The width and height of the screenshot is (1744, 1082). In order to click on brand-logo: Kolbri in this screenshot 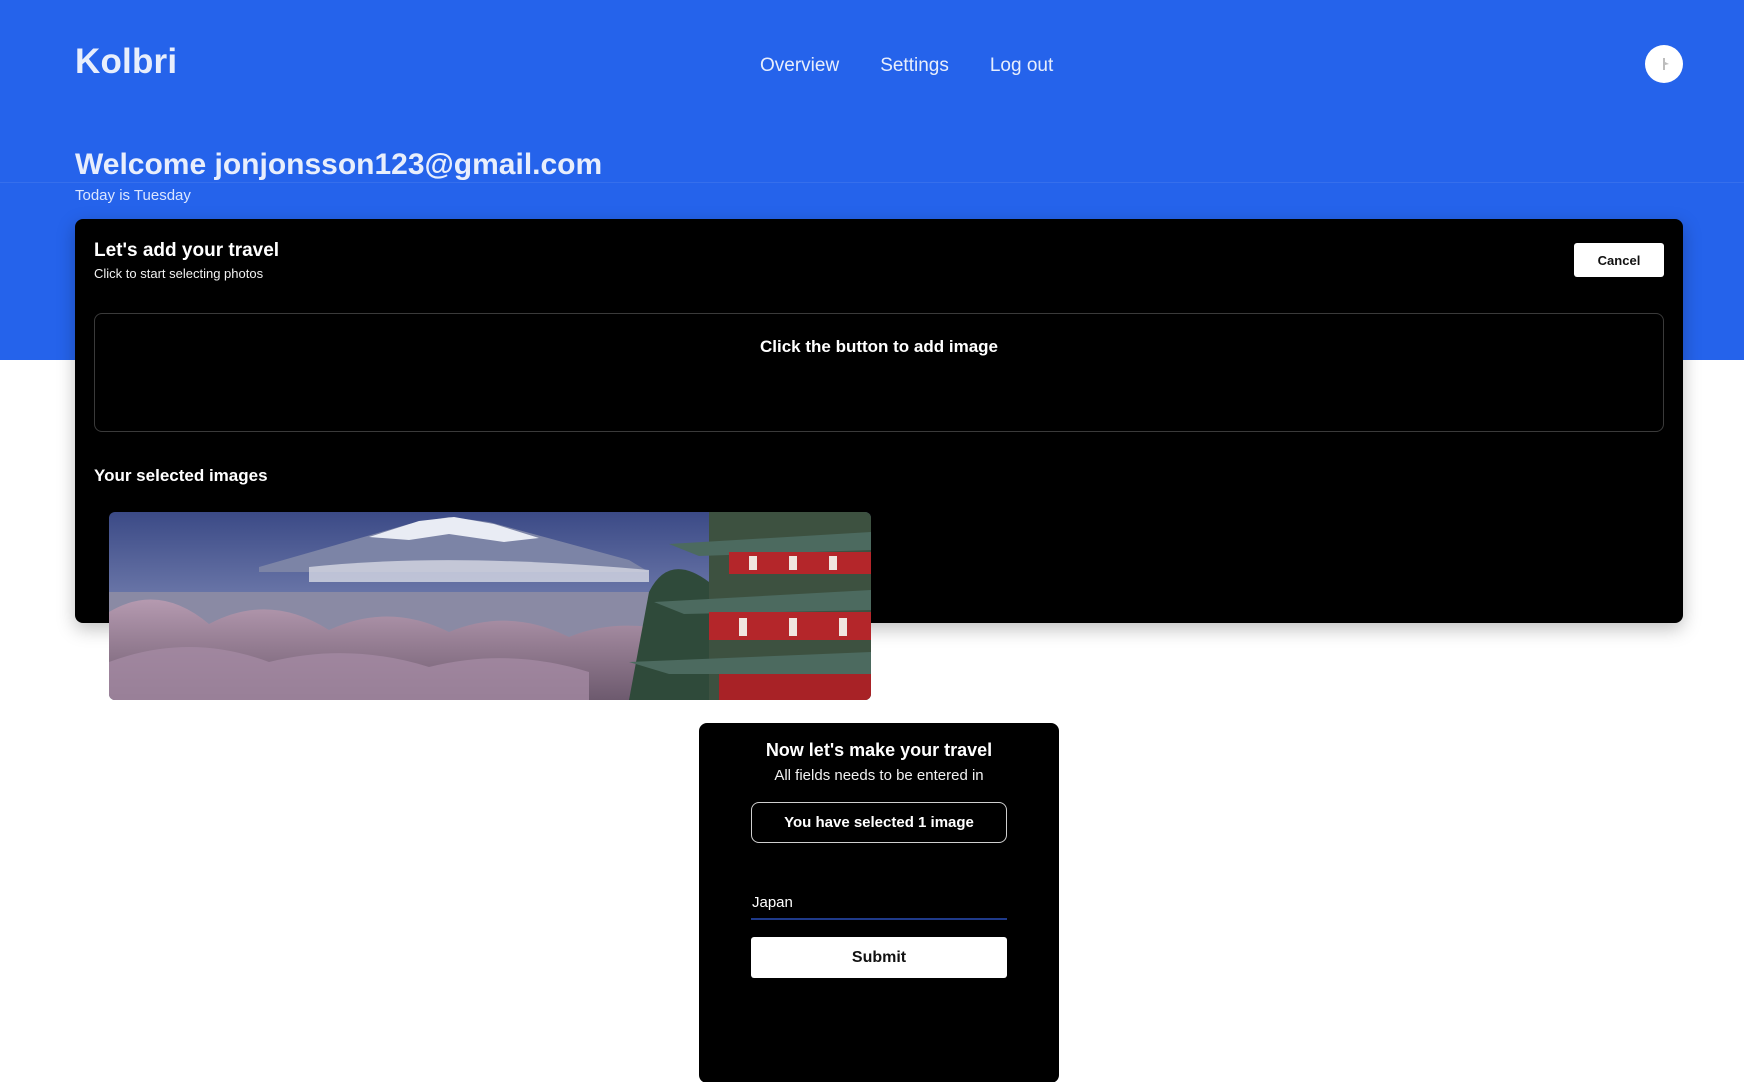, I will do `click(126, 62)`.